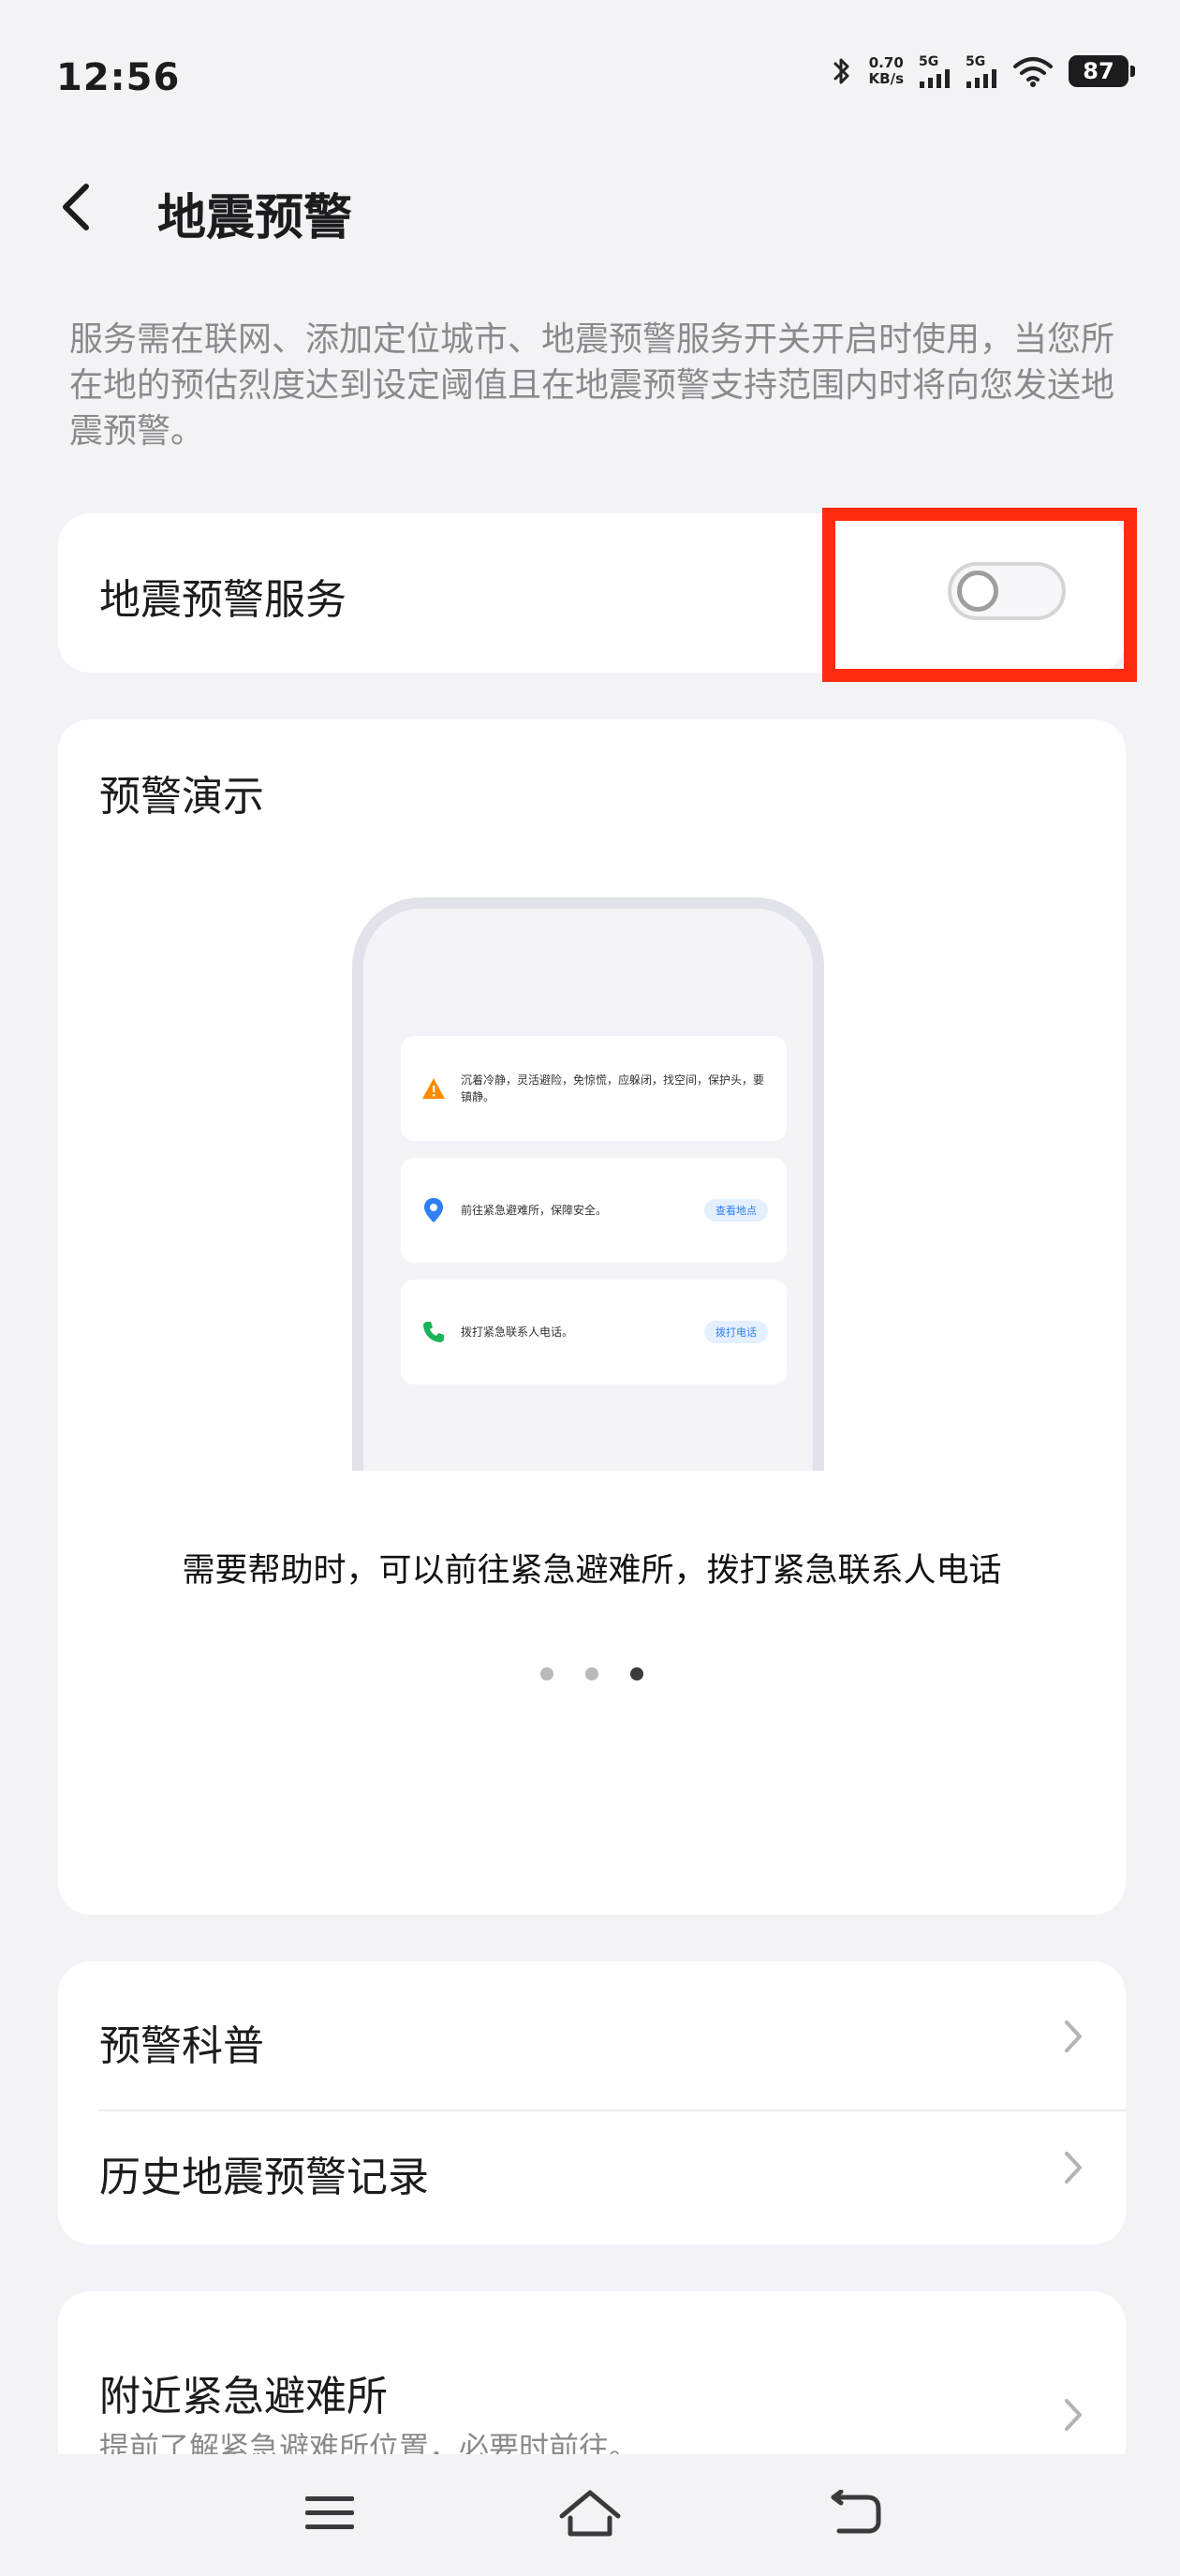 This screenshot has width=1180, height=2576. I want to click on home-button, so click(590, 2515).